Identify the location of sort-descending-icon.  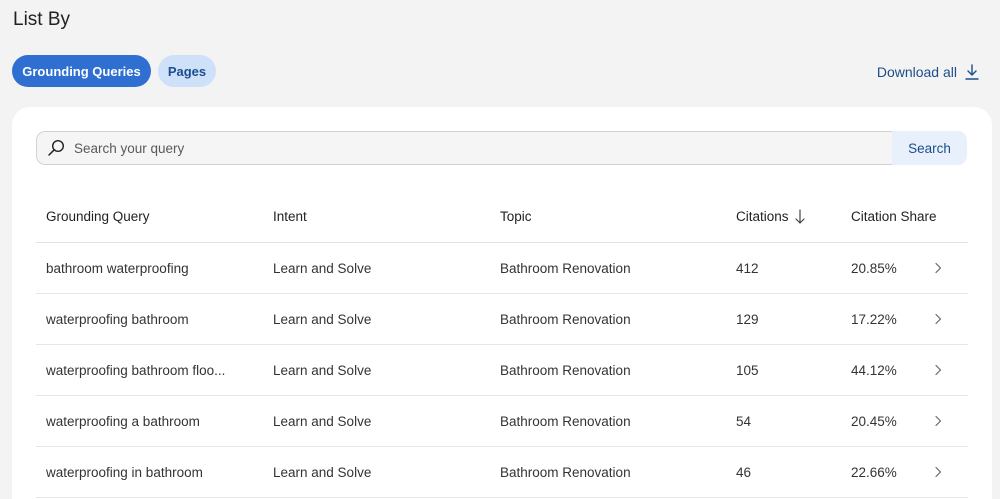
(799, 216).